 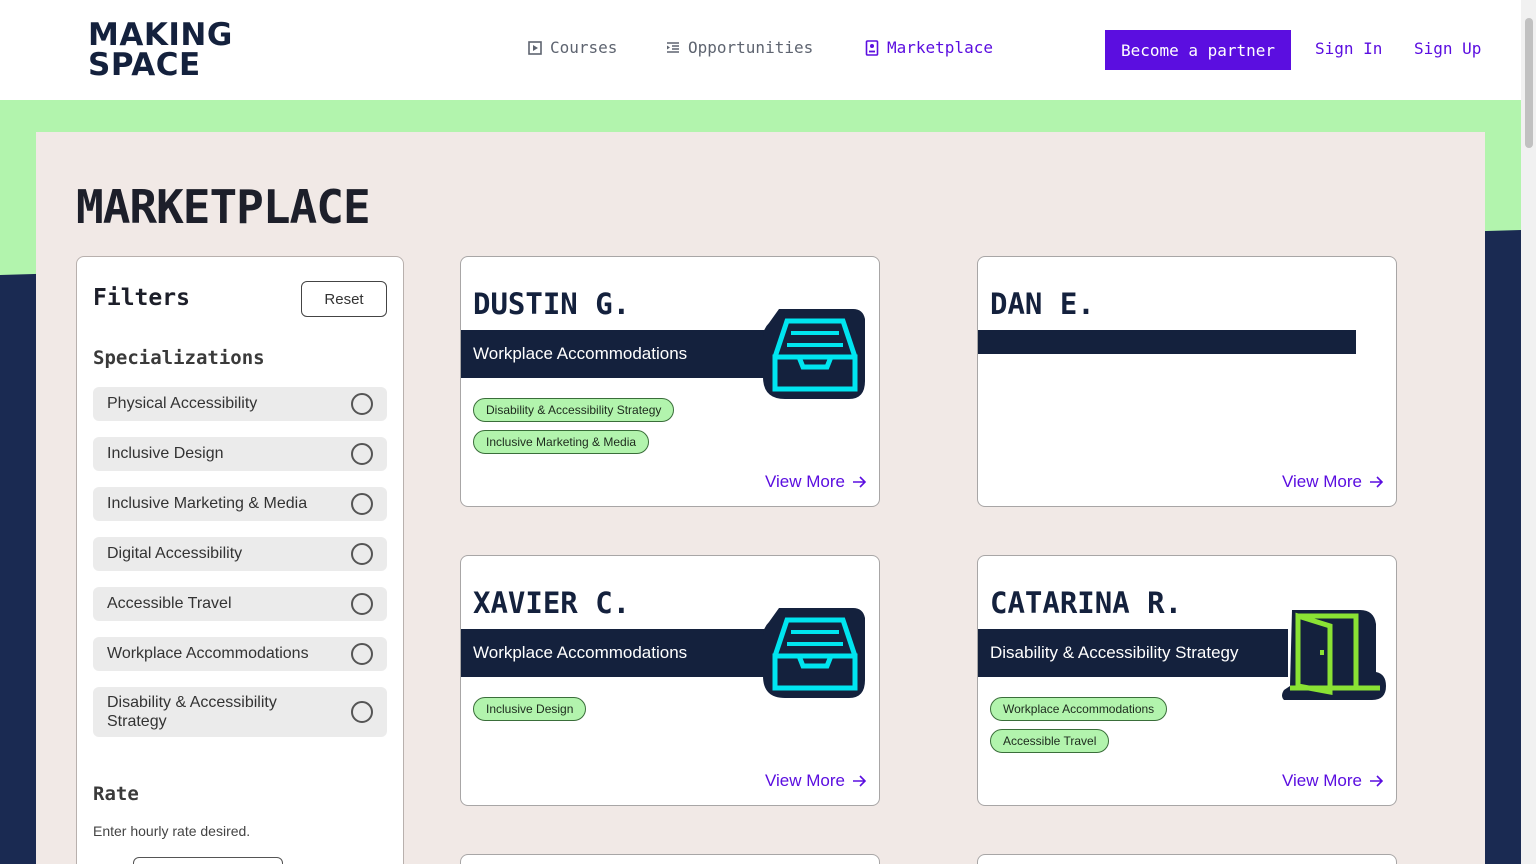 What do you see at coordinates (1198, 50) in the screenshot?
I see `become-partner-button: Become a partner` at bounding box center [1198, 50].